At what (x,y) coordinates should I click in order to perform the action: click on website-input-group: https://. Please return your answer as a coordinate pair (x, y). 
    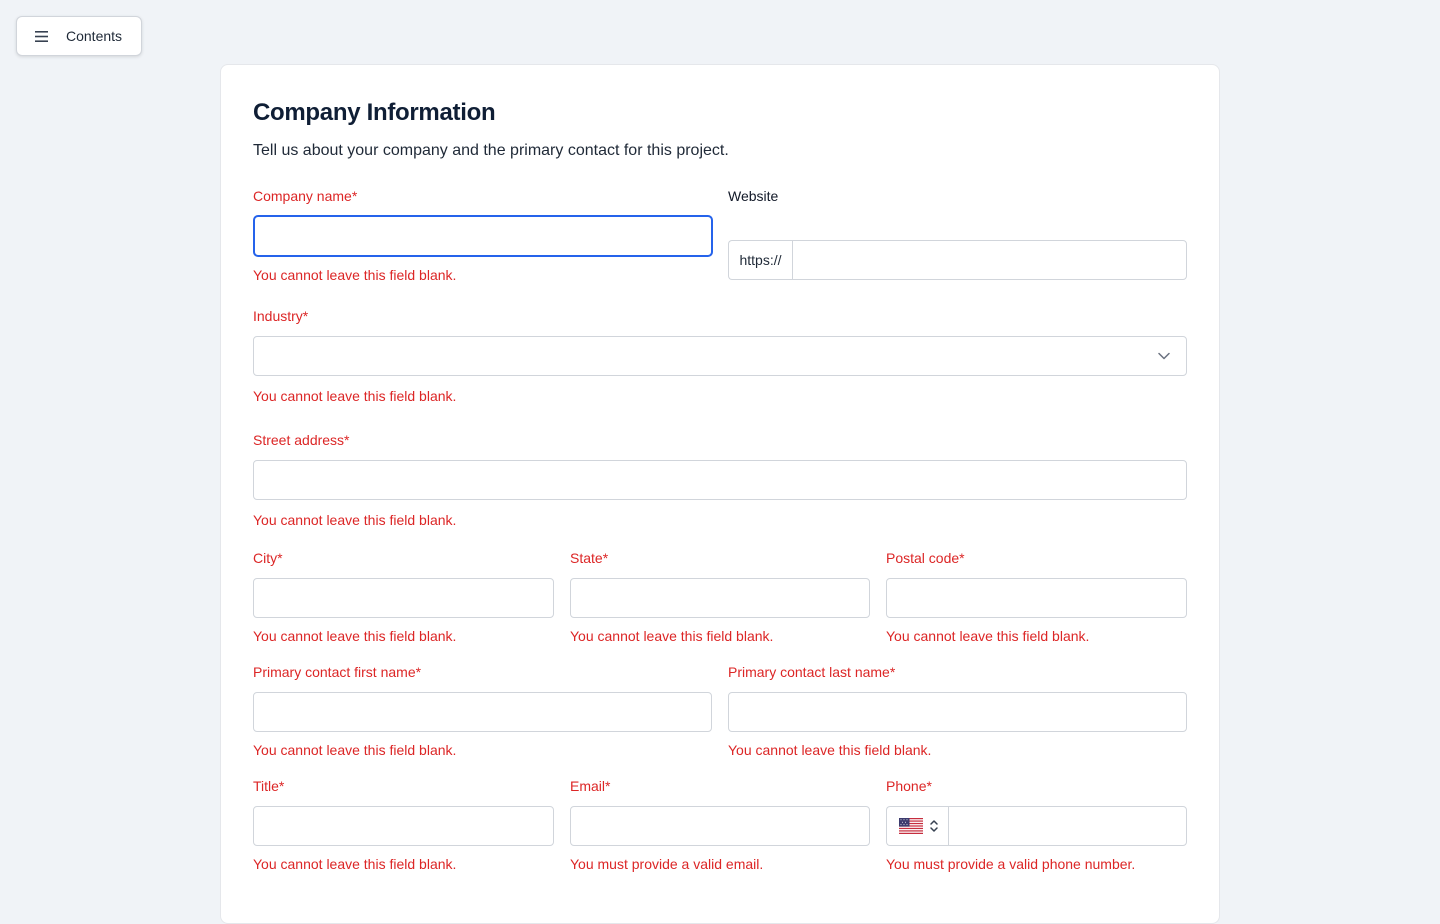
    Looking at the image, I should click on (957, 260).